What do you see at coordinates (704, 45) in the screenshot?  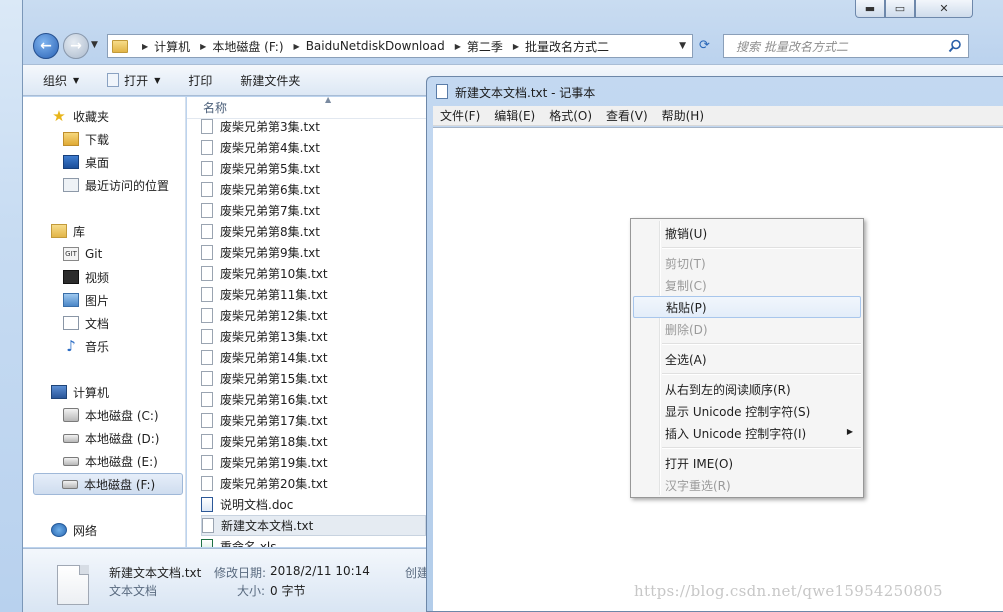 I see `refresh-icon: ⟳` at bounding box center [704, 45].